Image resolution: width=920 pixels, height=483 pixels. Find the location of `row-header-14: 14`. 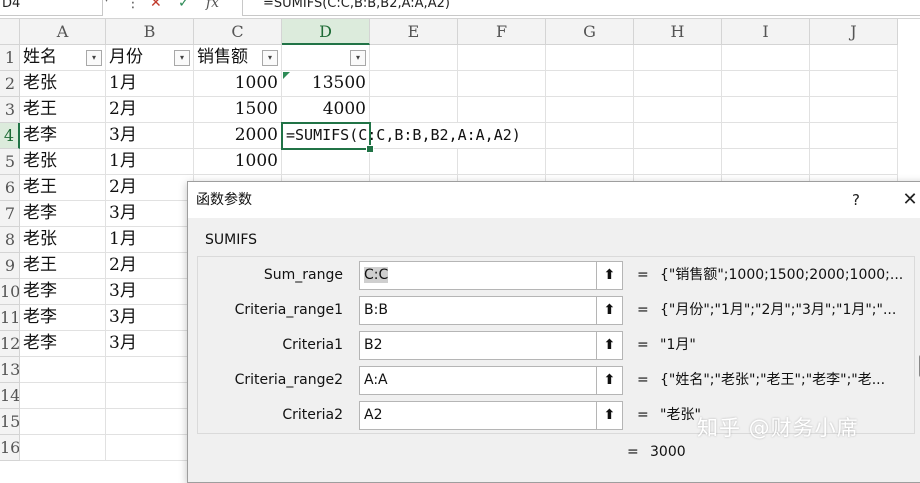

row-header-14: 14 is located at coordinates (10, 396).